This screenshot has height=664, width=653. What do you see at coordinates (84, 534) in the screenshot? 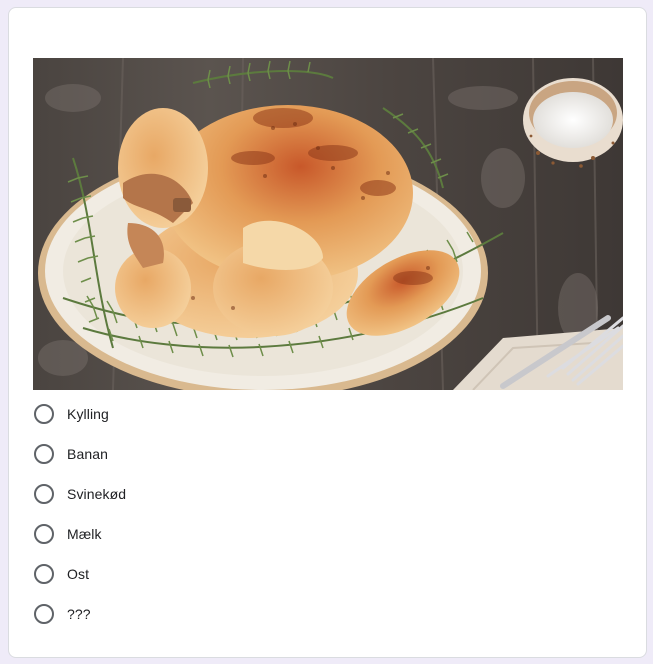
I see `option-label: Mælk` at bounding box center [84, 534].